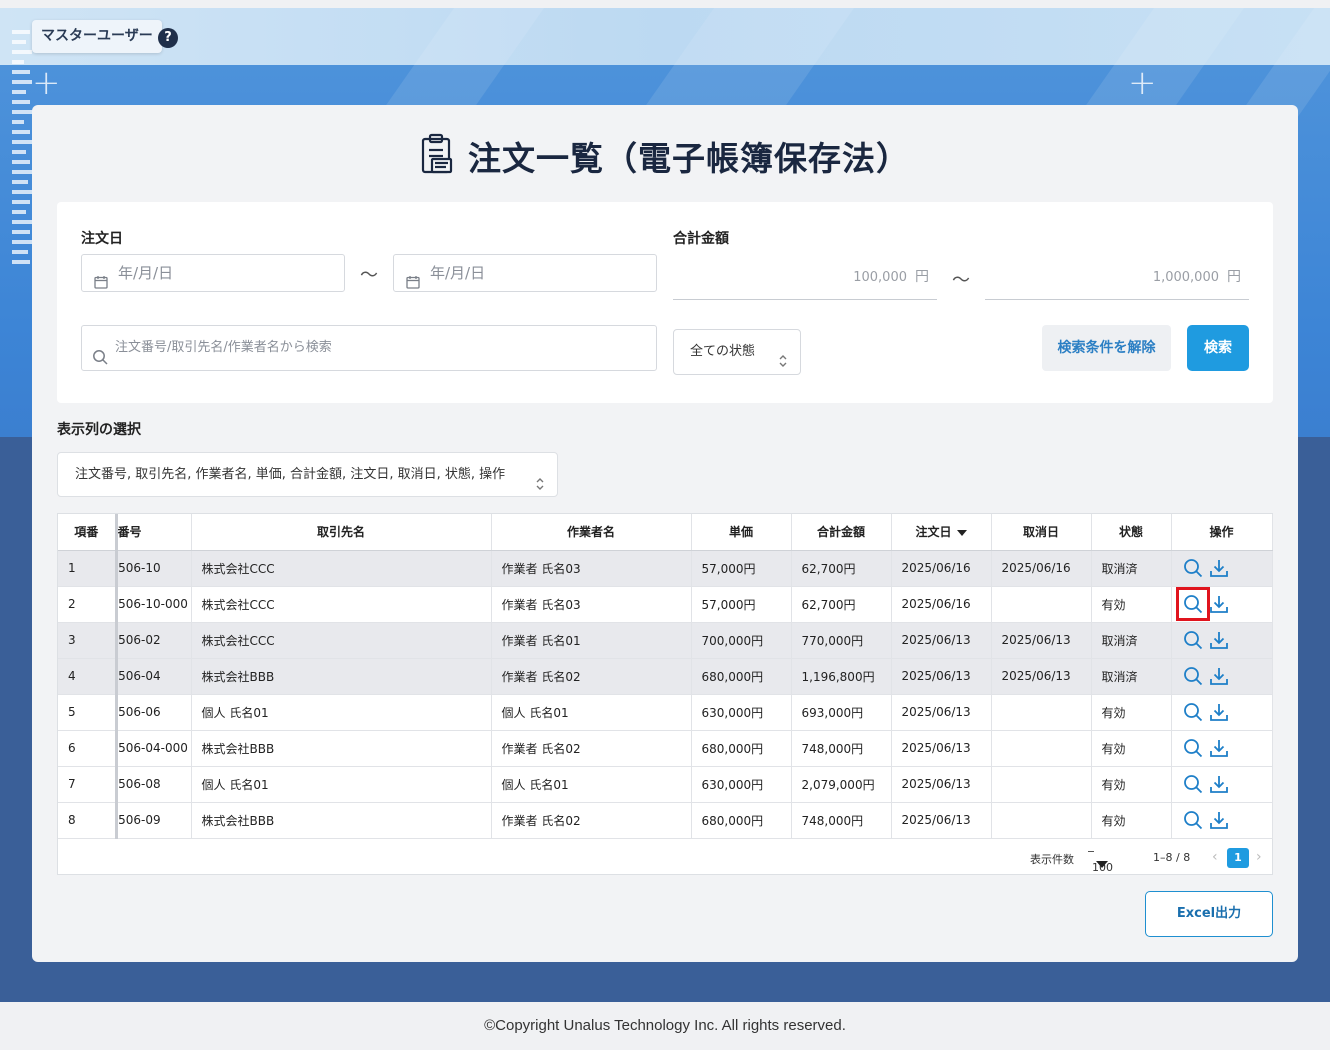  I want to click on search-placeholder: 注文番号/取引先名/作業者名から検索, so click(223, 347).